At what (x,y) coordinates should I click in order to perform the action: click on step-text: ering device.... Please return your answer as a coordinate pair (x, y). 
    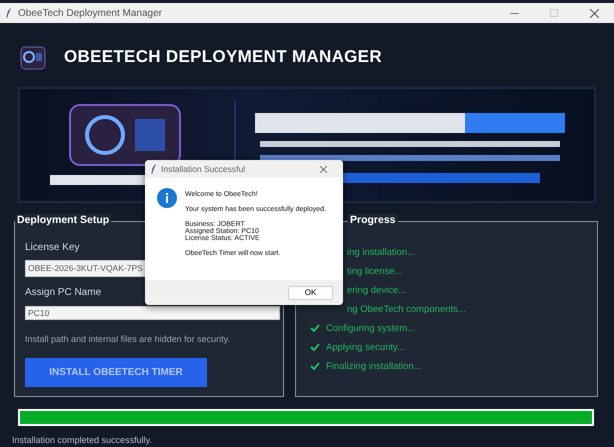
    Looking at the image, I should click on (376, 290).